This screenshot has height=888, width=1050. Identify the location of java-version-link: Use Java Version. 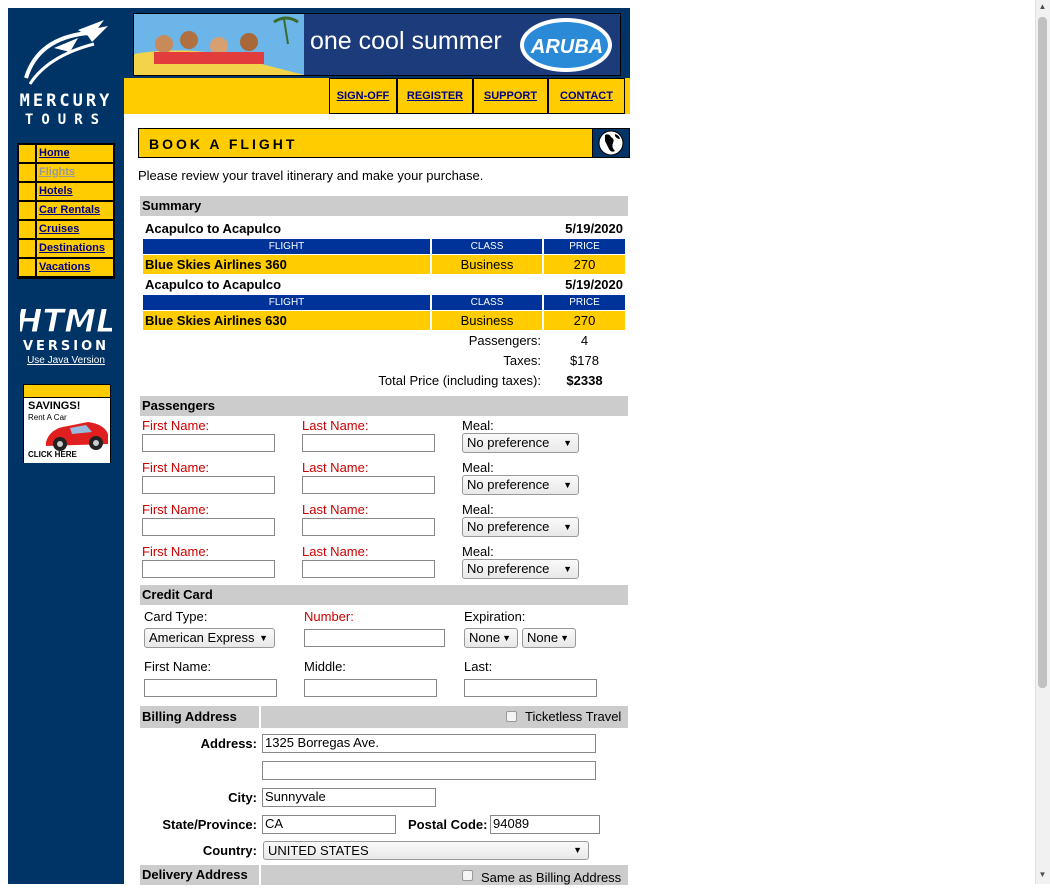
(66, 360).